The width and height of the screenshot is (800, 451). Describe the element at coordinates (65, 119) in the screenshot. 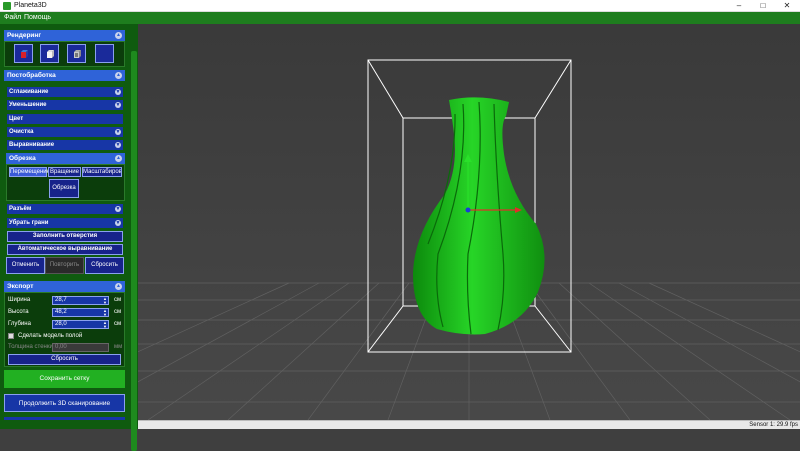

I see `color-item: Цвет` at that location.